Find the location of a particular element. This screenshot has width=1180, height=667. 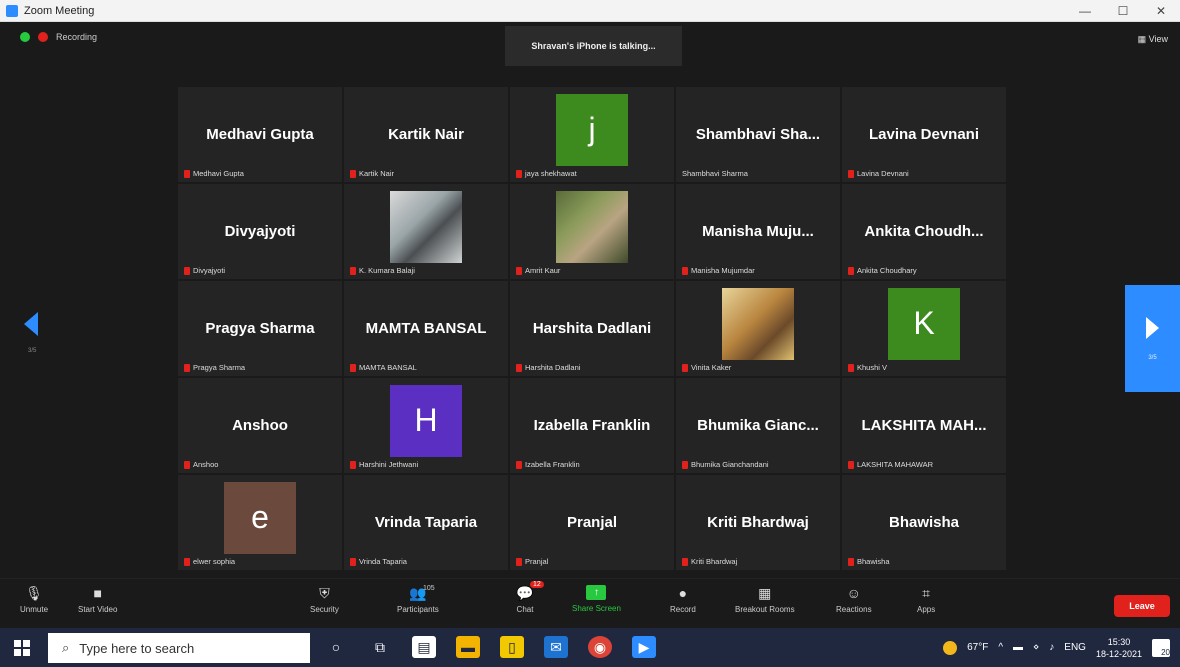

start-video-label: Start Video is located at coordinates (98, 609).